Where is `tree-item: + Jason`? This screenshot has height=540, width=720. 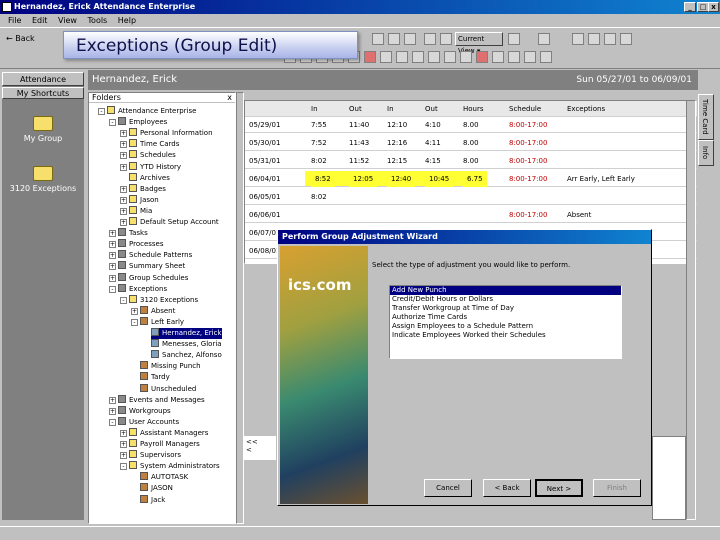
tree-item: + Jason is located at coordinates (139, 200).